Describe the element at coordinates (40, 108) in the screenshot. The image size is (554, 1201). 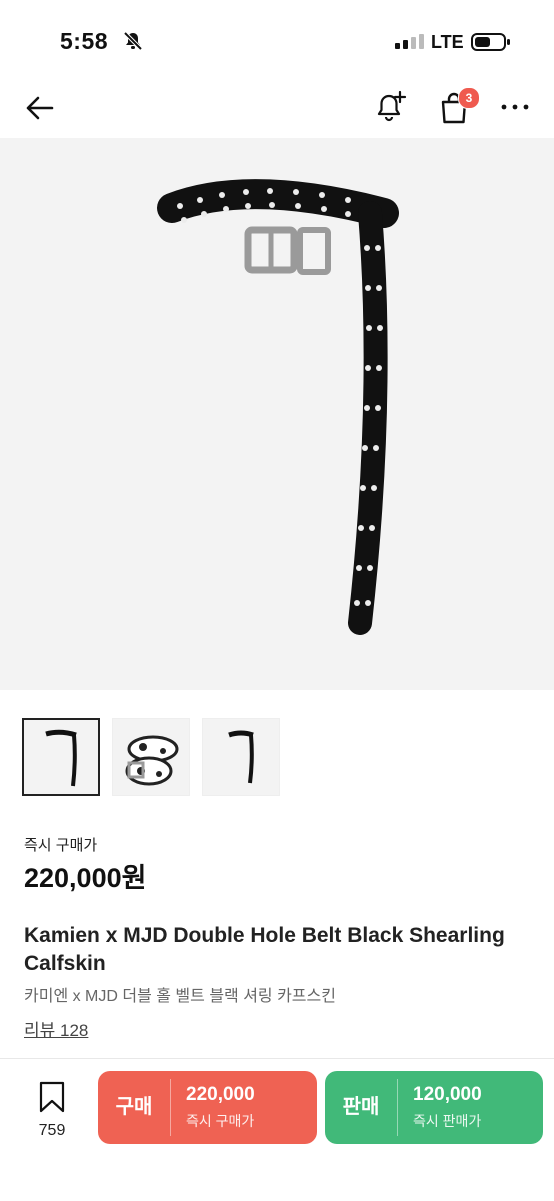
I see `back-arrow-icon` at that location.